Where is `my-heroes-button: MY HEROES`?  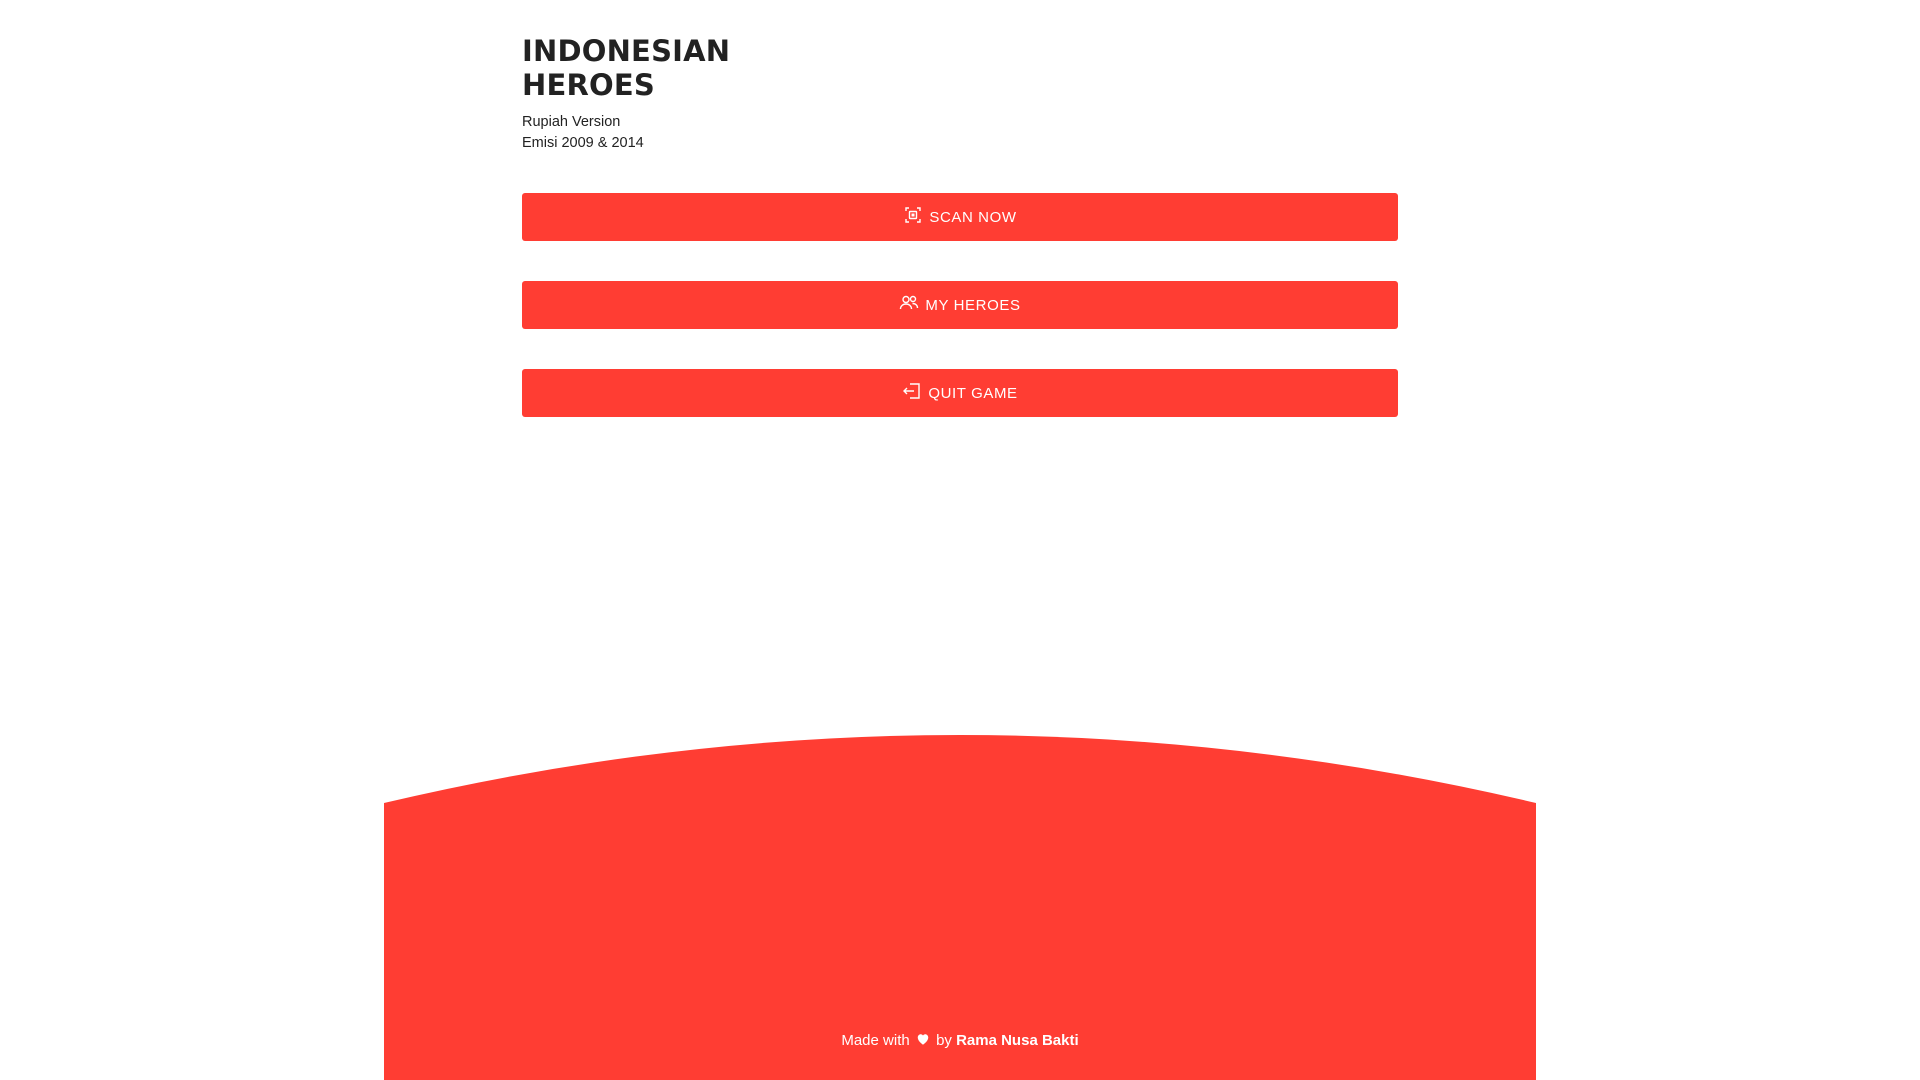
my-heroes-button: MY HEROES is located at coordinates (960, 305).